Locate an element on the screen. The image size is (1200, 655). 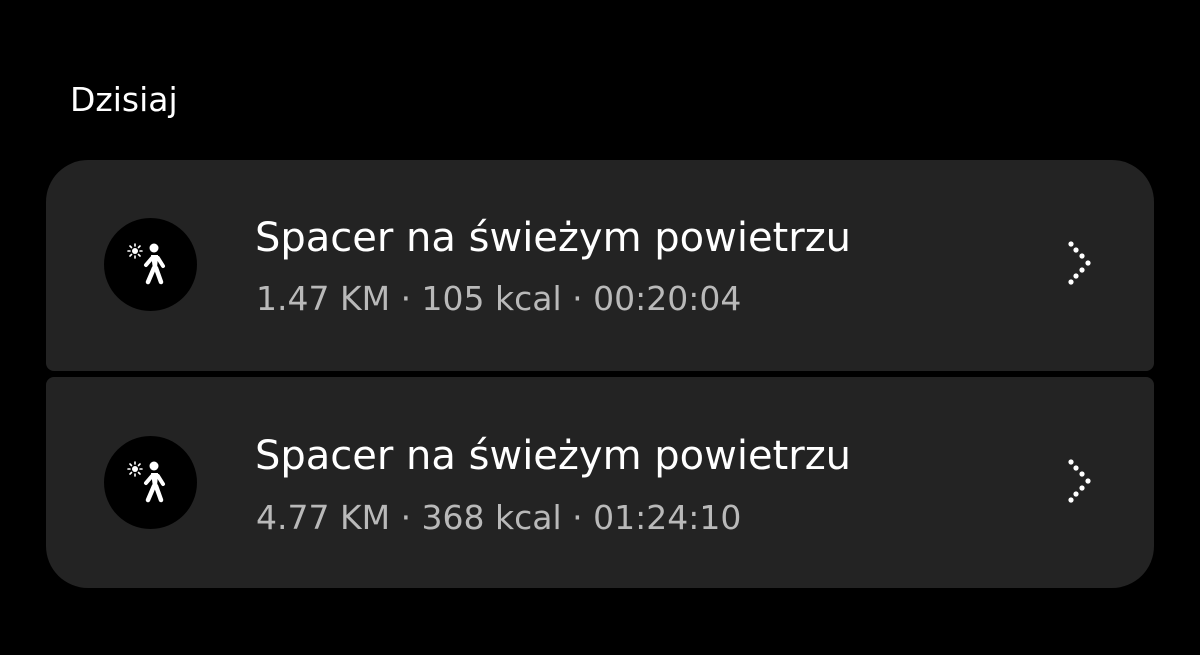
activity-stats: 1.47 KM · 105 kcal · 00:20:04 is located at coordinates (499, 298).